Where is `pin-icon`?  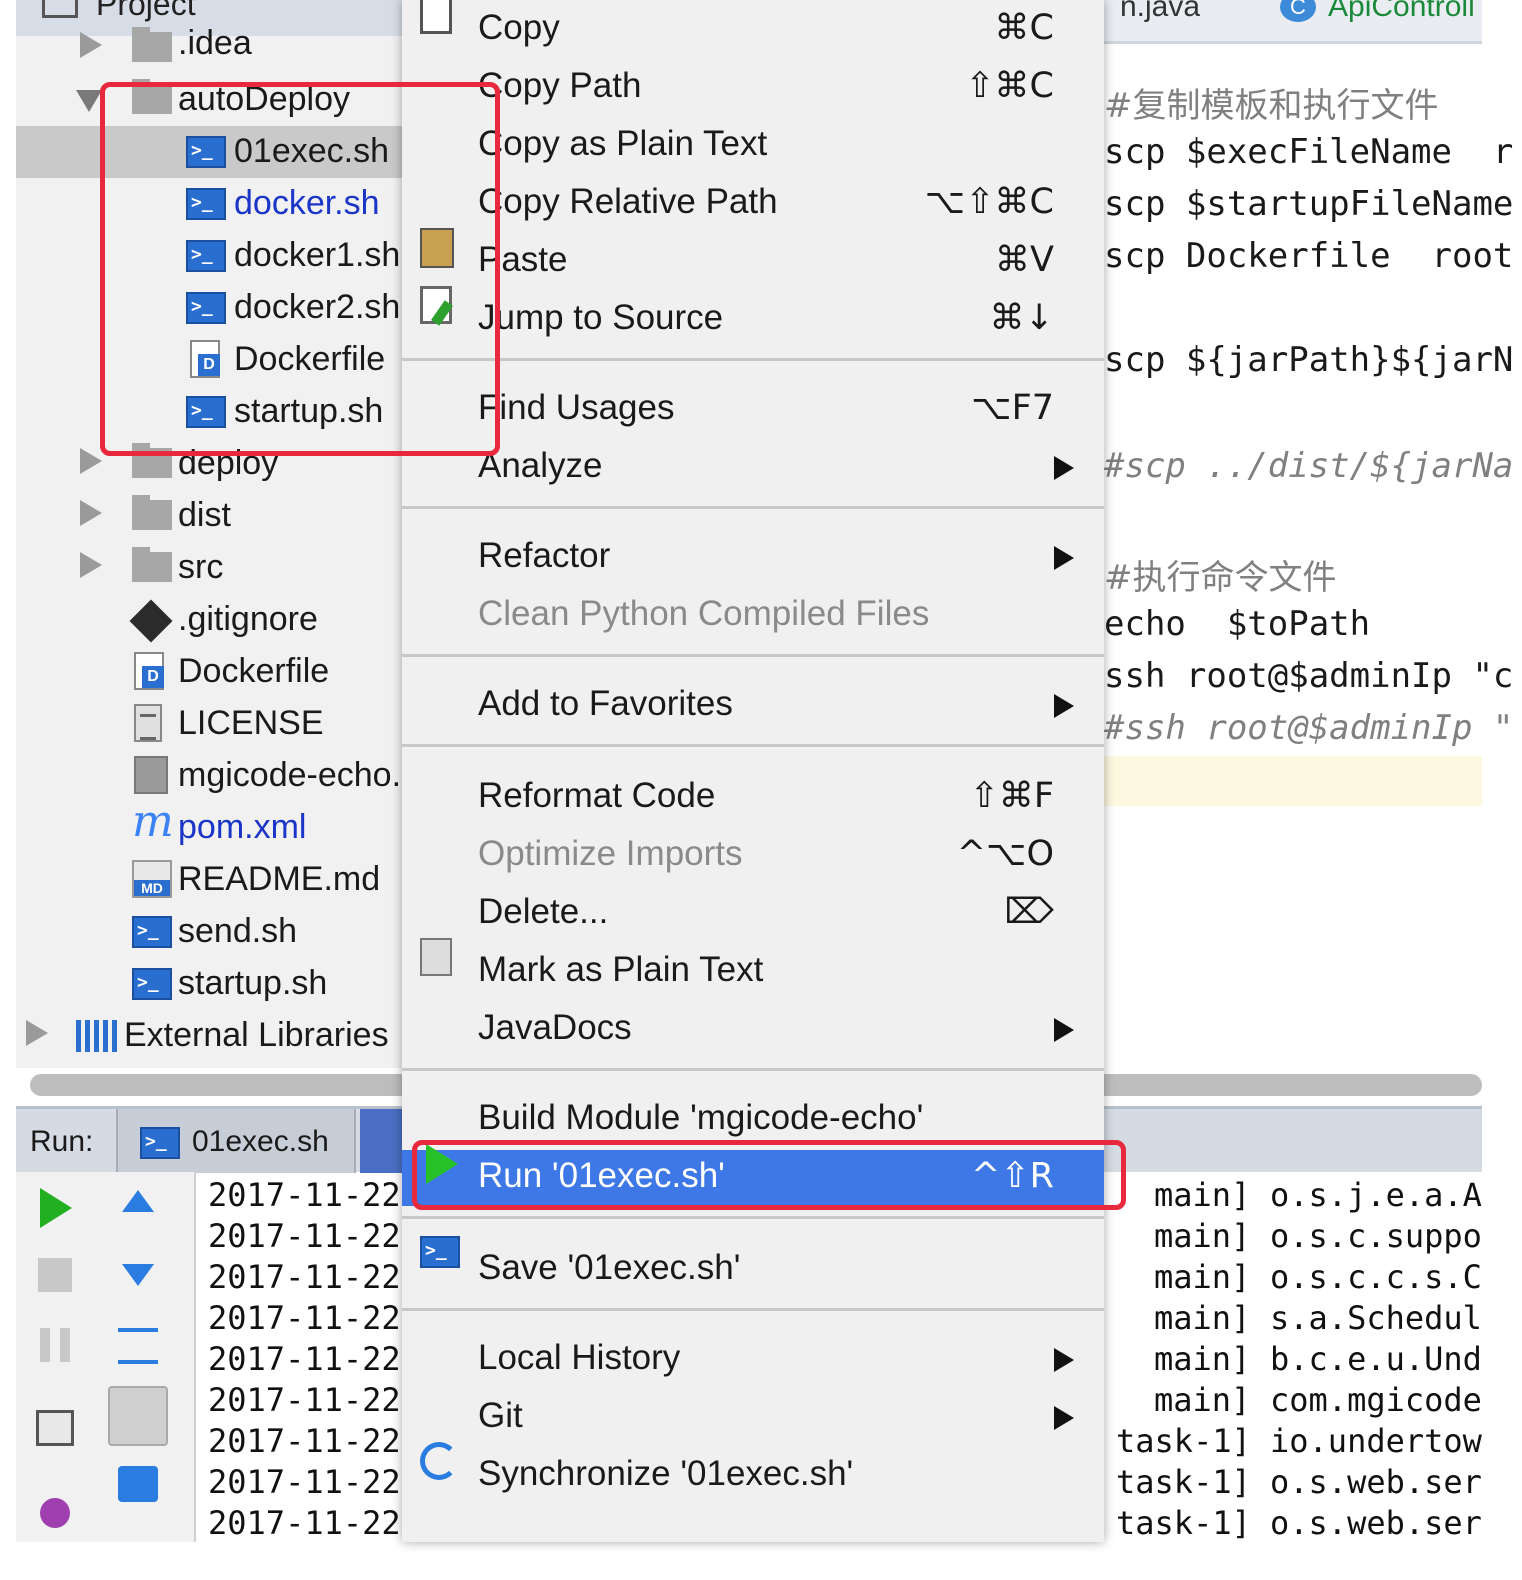 pin-icon is located at coordinates (55, 1513).